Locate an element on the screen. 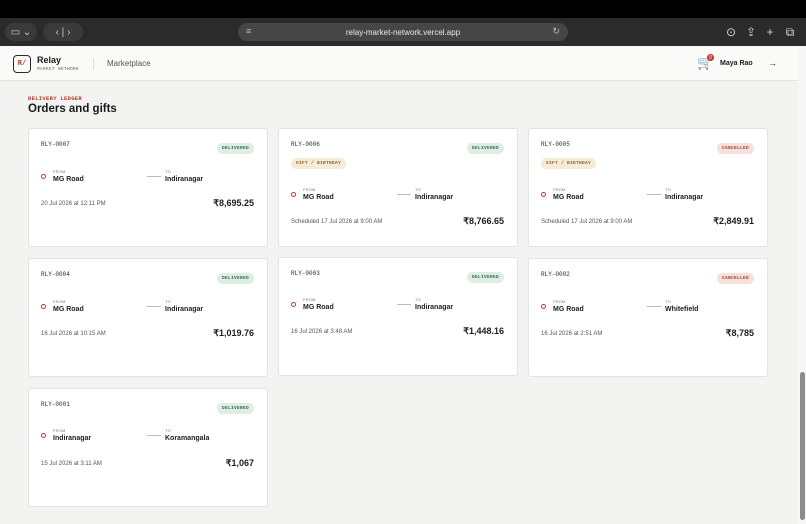 This screenshot has height=524, width=806. sidebar-icon: ▭ ⌄ is located at coordinates (21, 32).